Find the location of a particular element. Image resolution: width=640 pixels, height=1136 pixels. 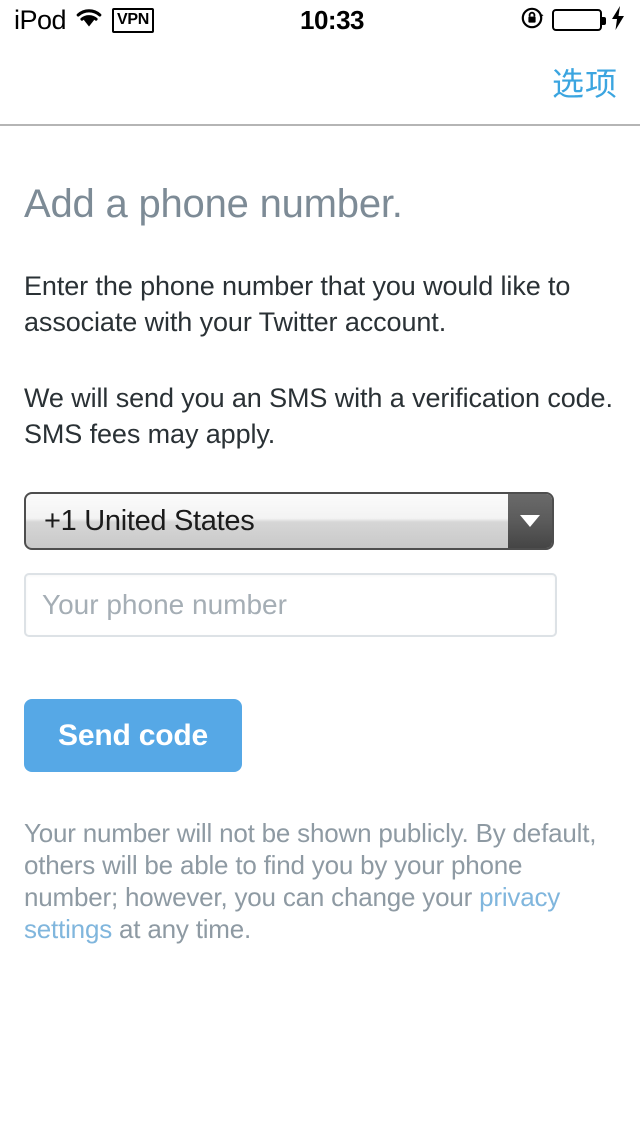

rotation-lock-icon is located at coordinates (533, 20).